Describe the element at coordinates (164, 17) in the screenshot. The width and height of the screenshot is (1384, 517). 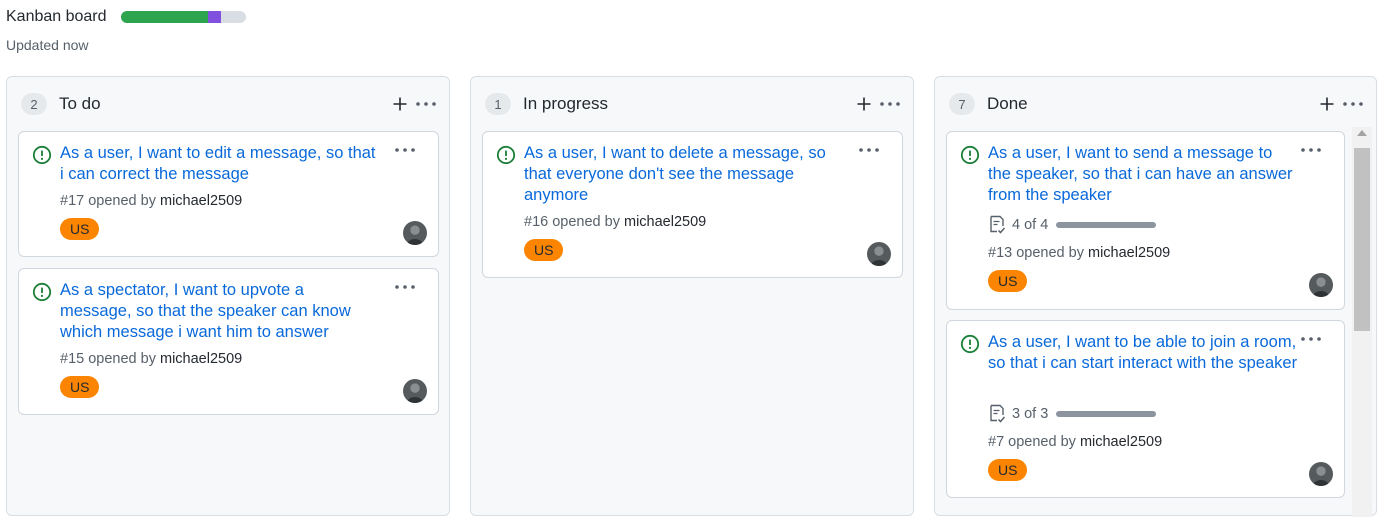
I see `progress-done-segment` at that location.